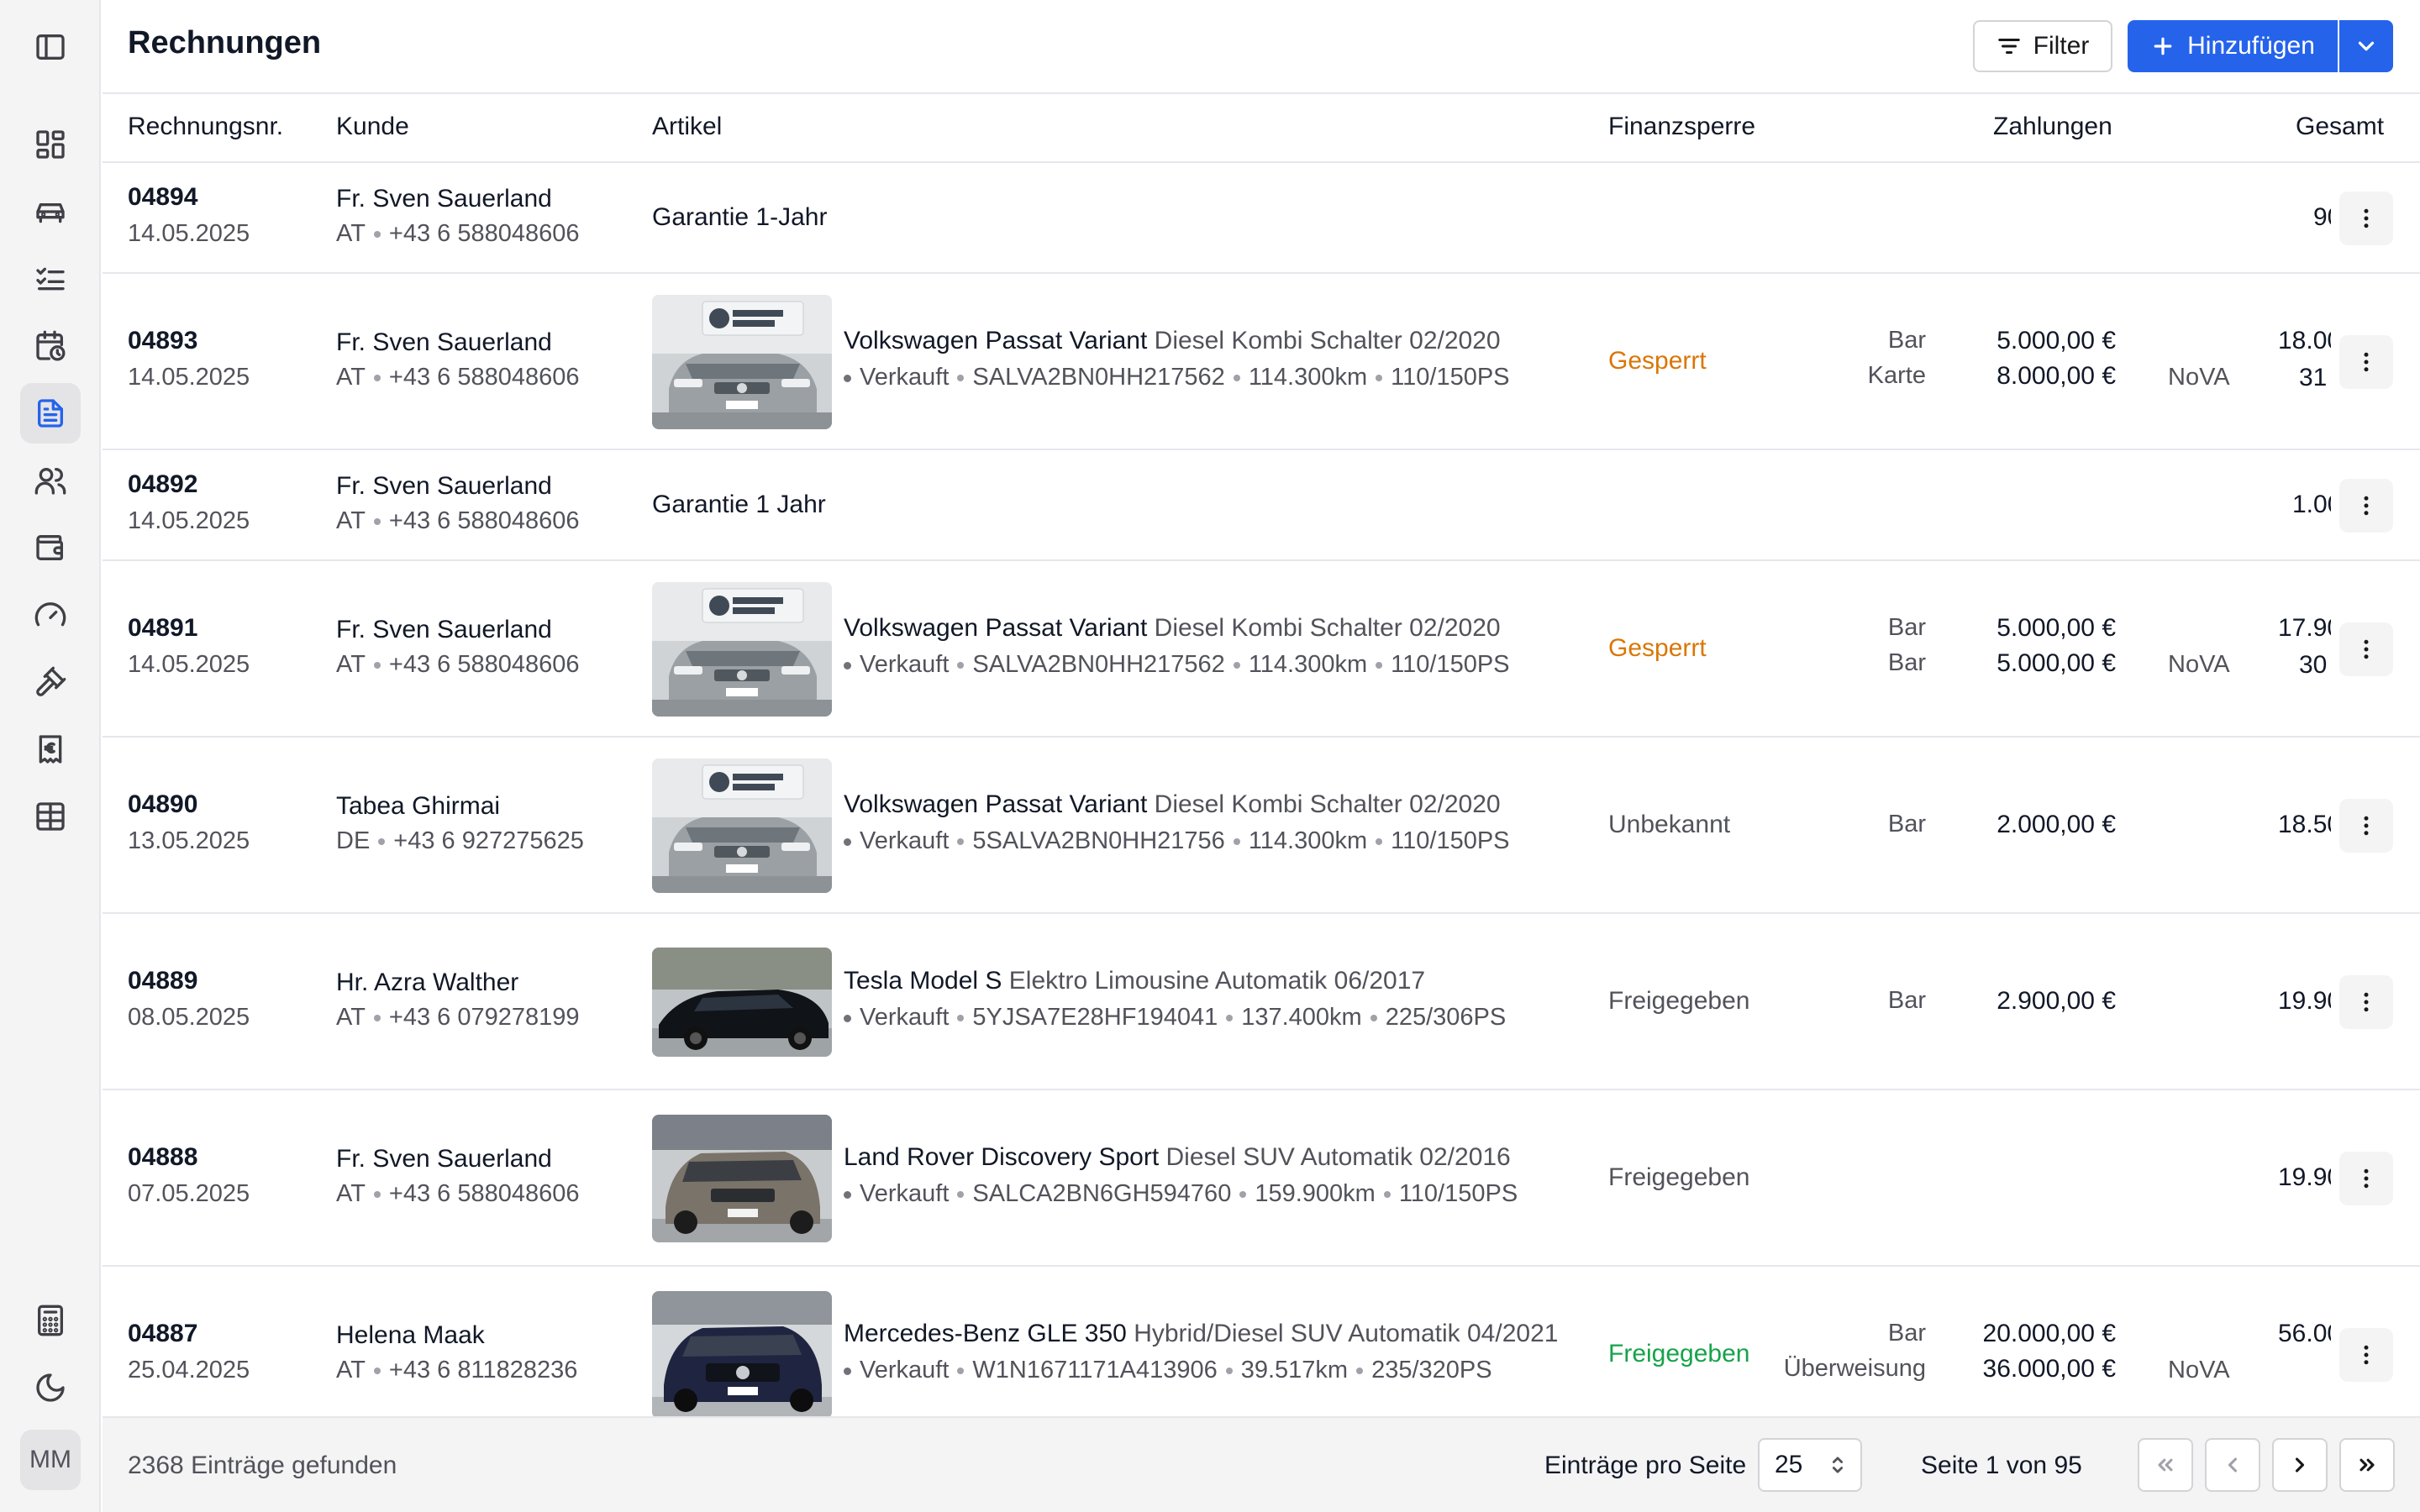 The width and height of the screenshot is (2420, 1512). Describe the element at coordinates (1810, 1465) in the screenshot. I see `per-page-select: 25` at that location.